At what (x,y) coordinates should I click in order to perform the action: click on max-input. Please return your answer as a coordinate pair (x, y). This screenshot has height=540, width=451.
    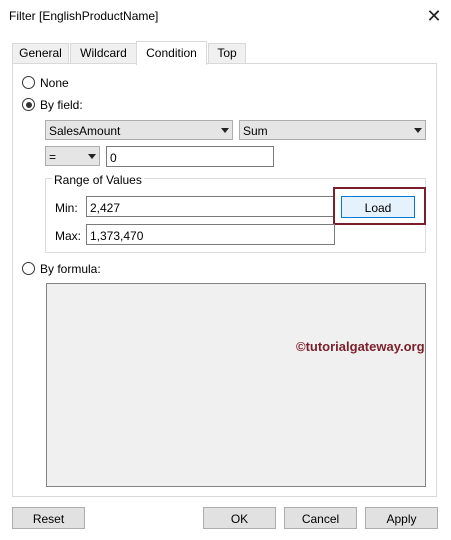
    Looking at the image, I should click on (210, 234).